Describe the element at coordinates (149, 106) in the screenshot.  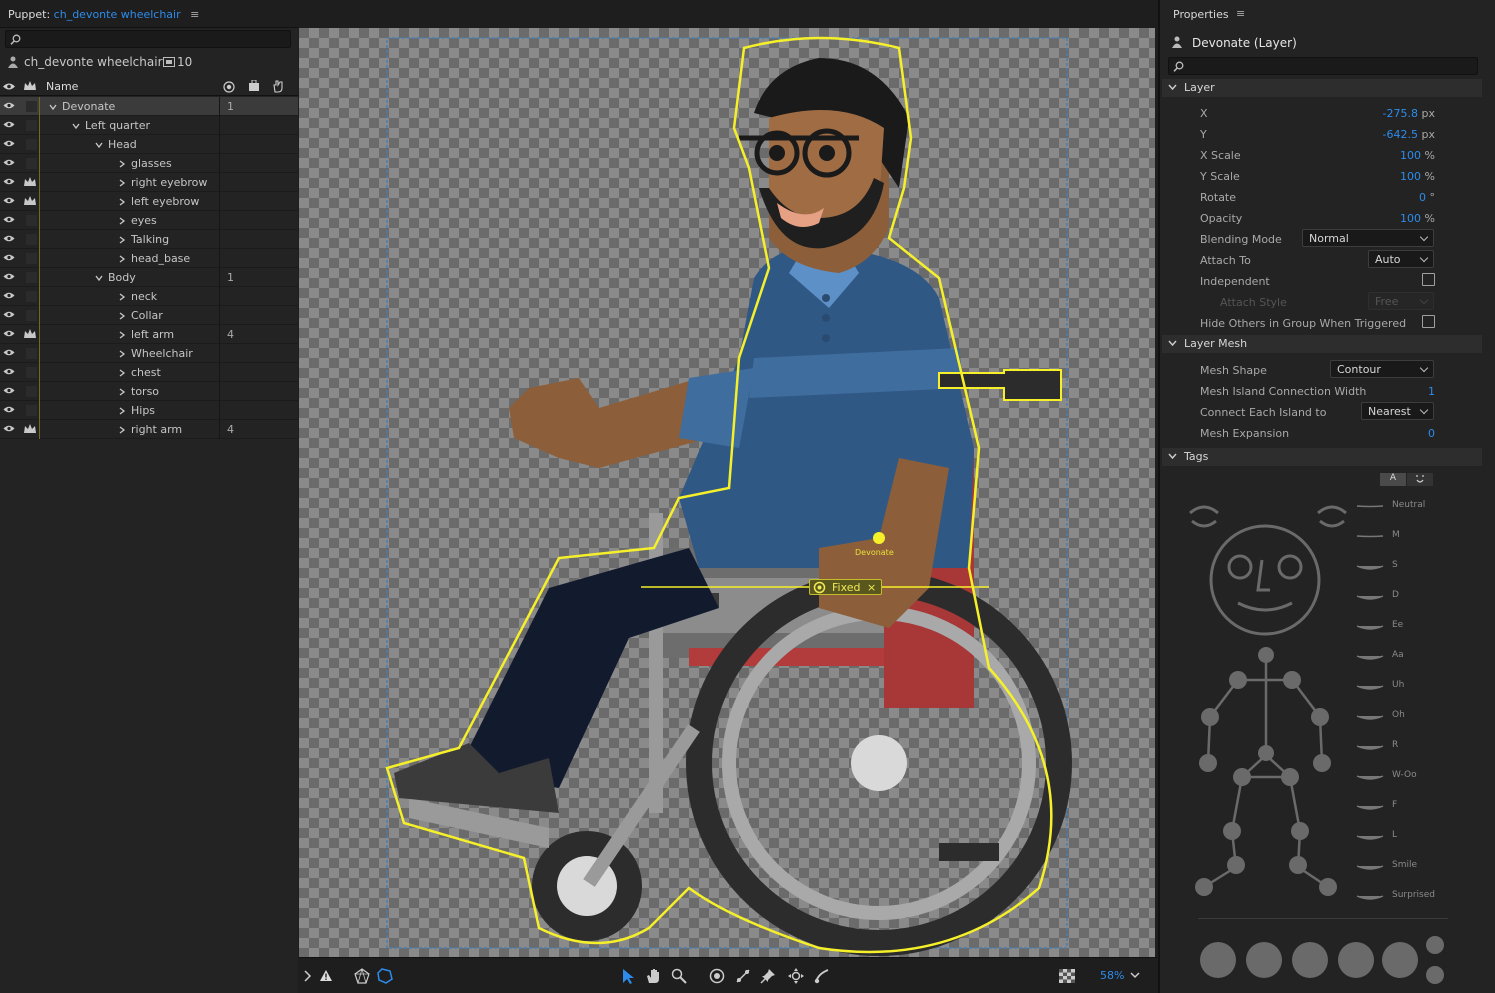
I see `layer-row: Devonate 1` at that location.